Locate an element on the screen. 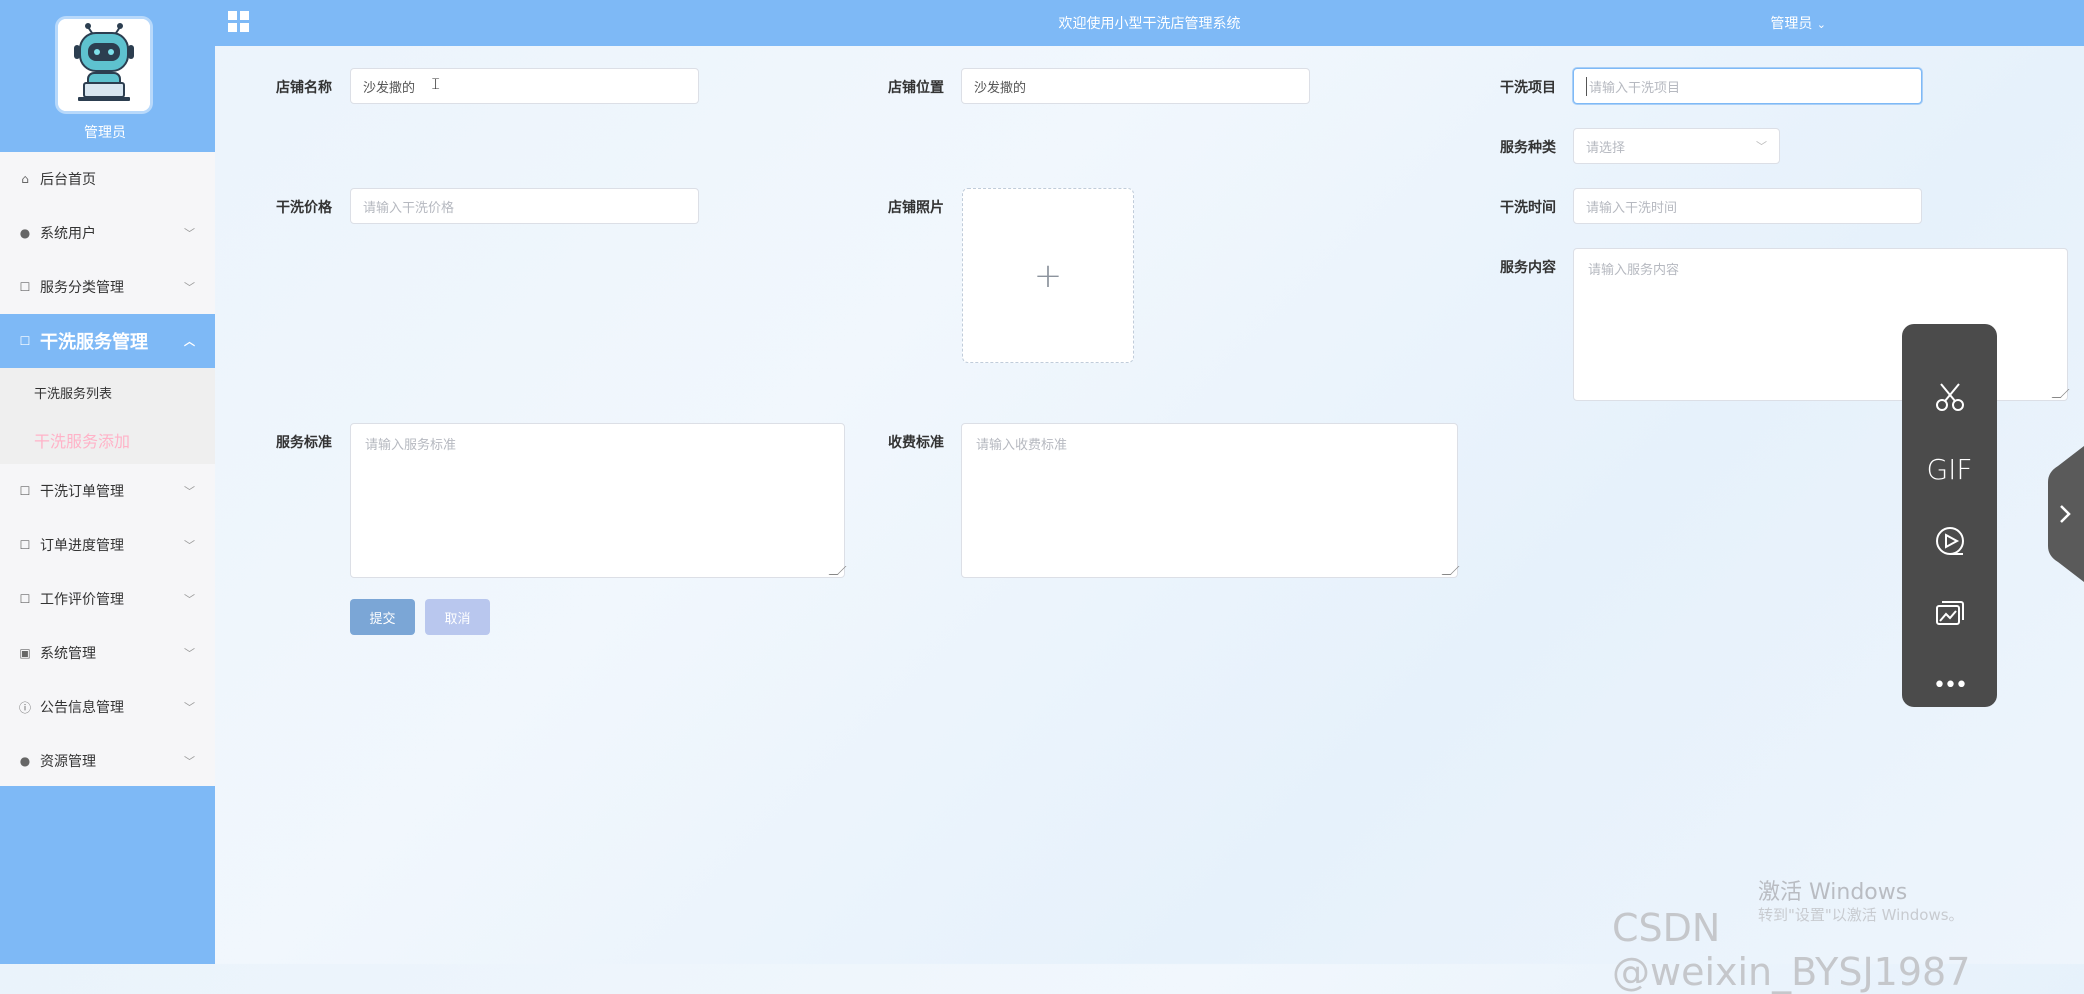 The width and height of the screenshot is (2084, 994). service-standard-label: 服务标准 is located at coordinates (304, 443).